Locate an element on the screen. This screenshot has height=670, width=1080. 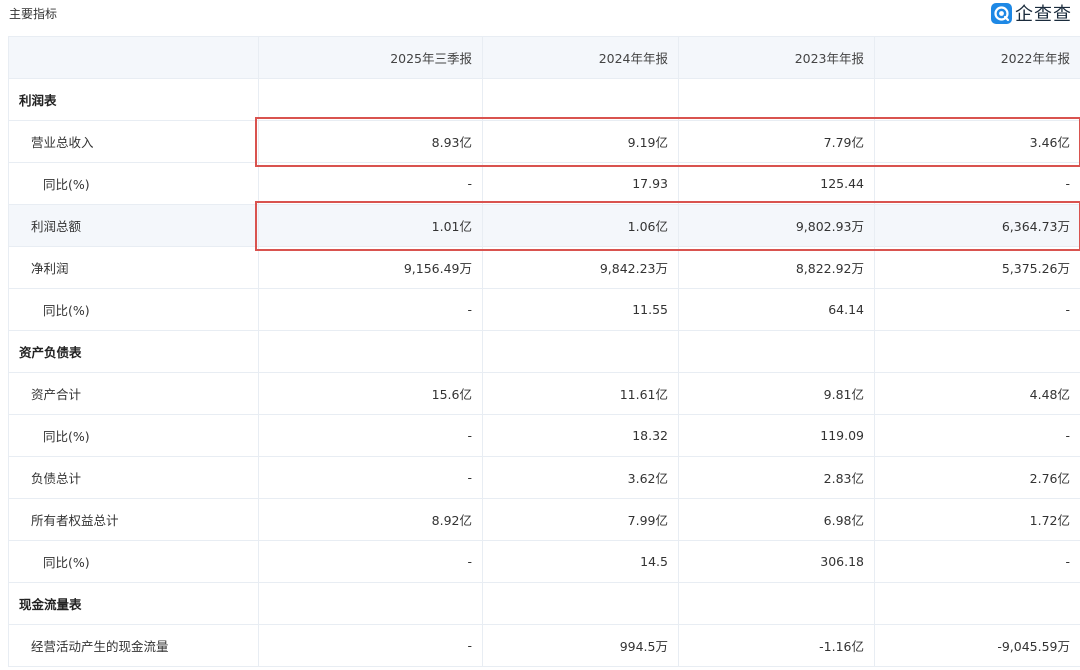
section-row: 资产负债表 is located at coordinates (544, 351).